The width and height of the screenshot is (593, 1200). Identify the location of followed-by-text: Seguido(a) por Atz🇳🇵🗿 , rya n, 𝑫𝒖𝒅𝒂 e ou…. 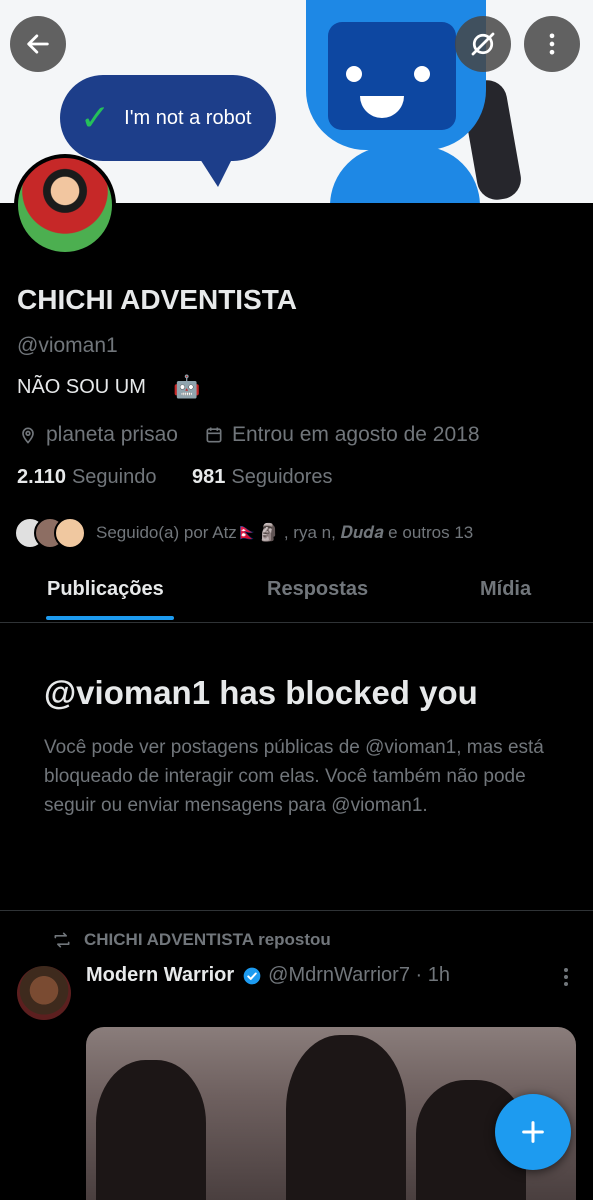
(285, 532).